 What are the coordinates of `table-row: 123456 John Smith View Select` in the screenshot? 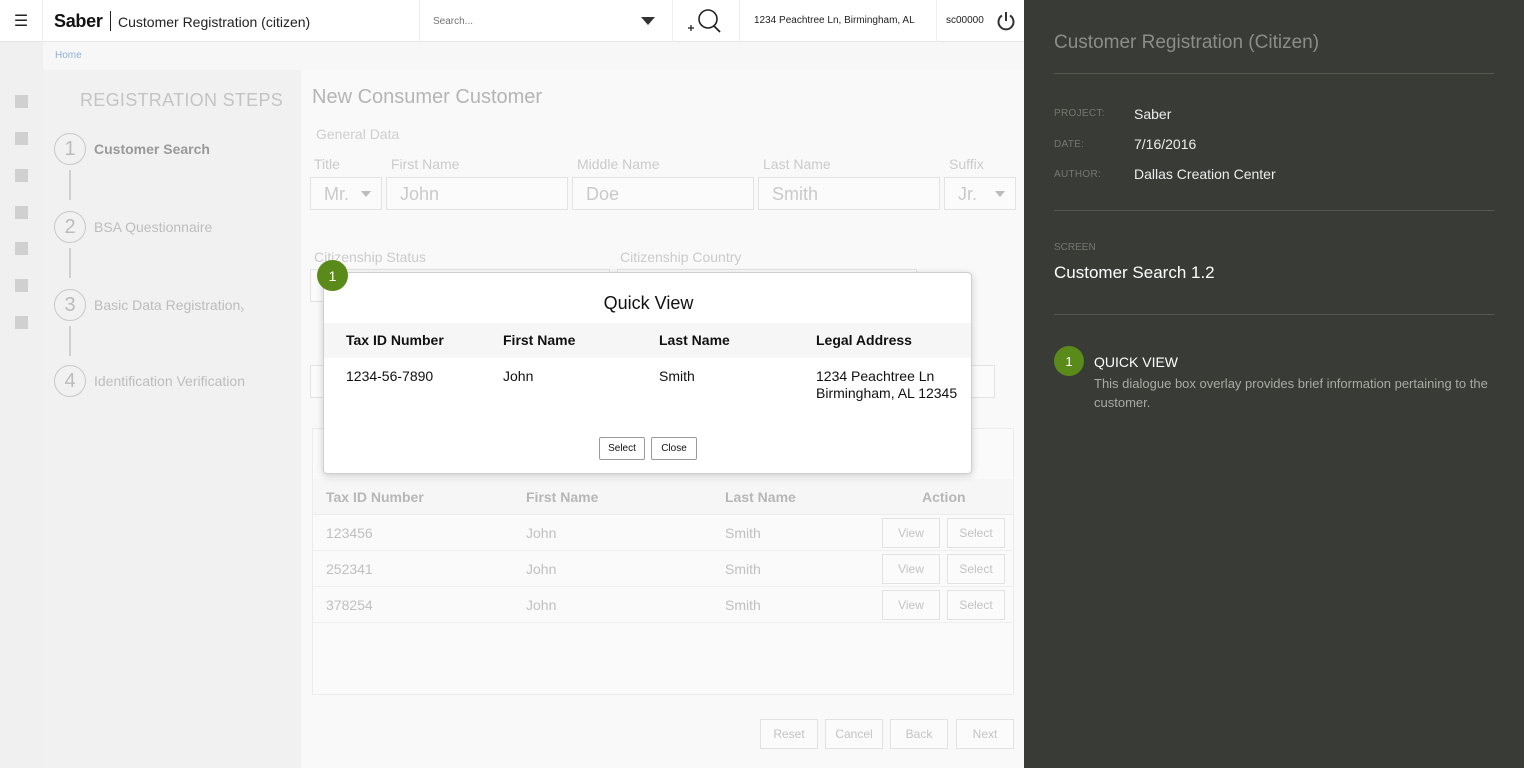 It's located at (663, 533).